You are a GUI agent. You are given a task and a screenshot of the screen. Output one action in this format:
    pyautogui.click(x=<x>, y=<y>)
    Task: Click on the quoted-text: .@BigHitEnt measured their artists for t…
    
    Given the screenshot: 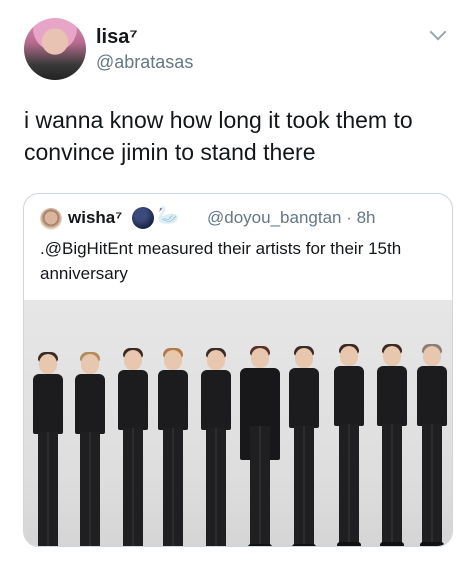 What is the action you would take?
    pyautogui.click(x=221, y=261)
    